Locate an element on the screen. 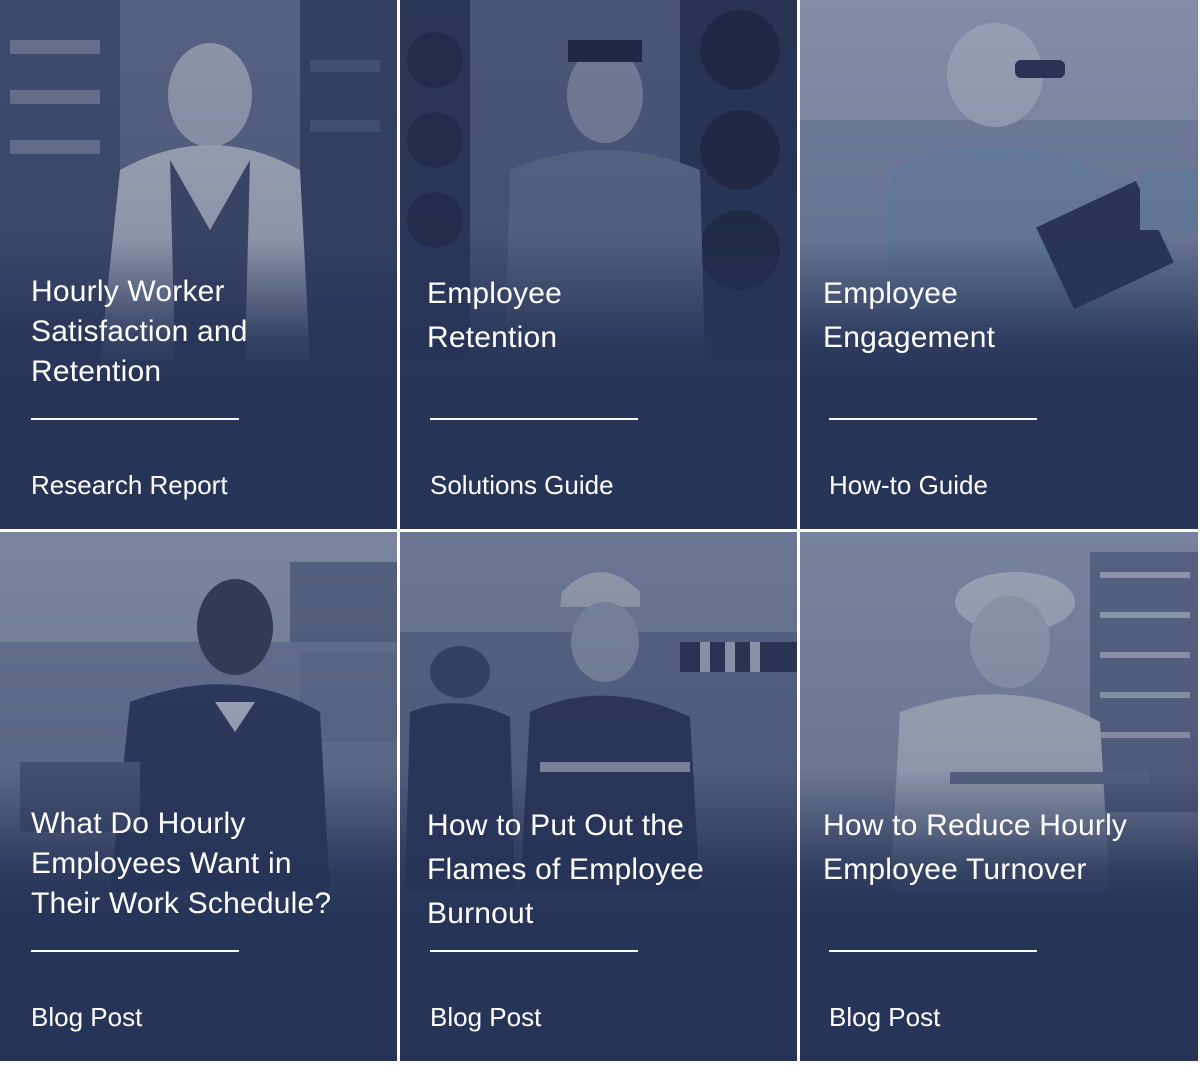  card-content: Employee Retention Solutions Guide is located at coordinates (598, 264).